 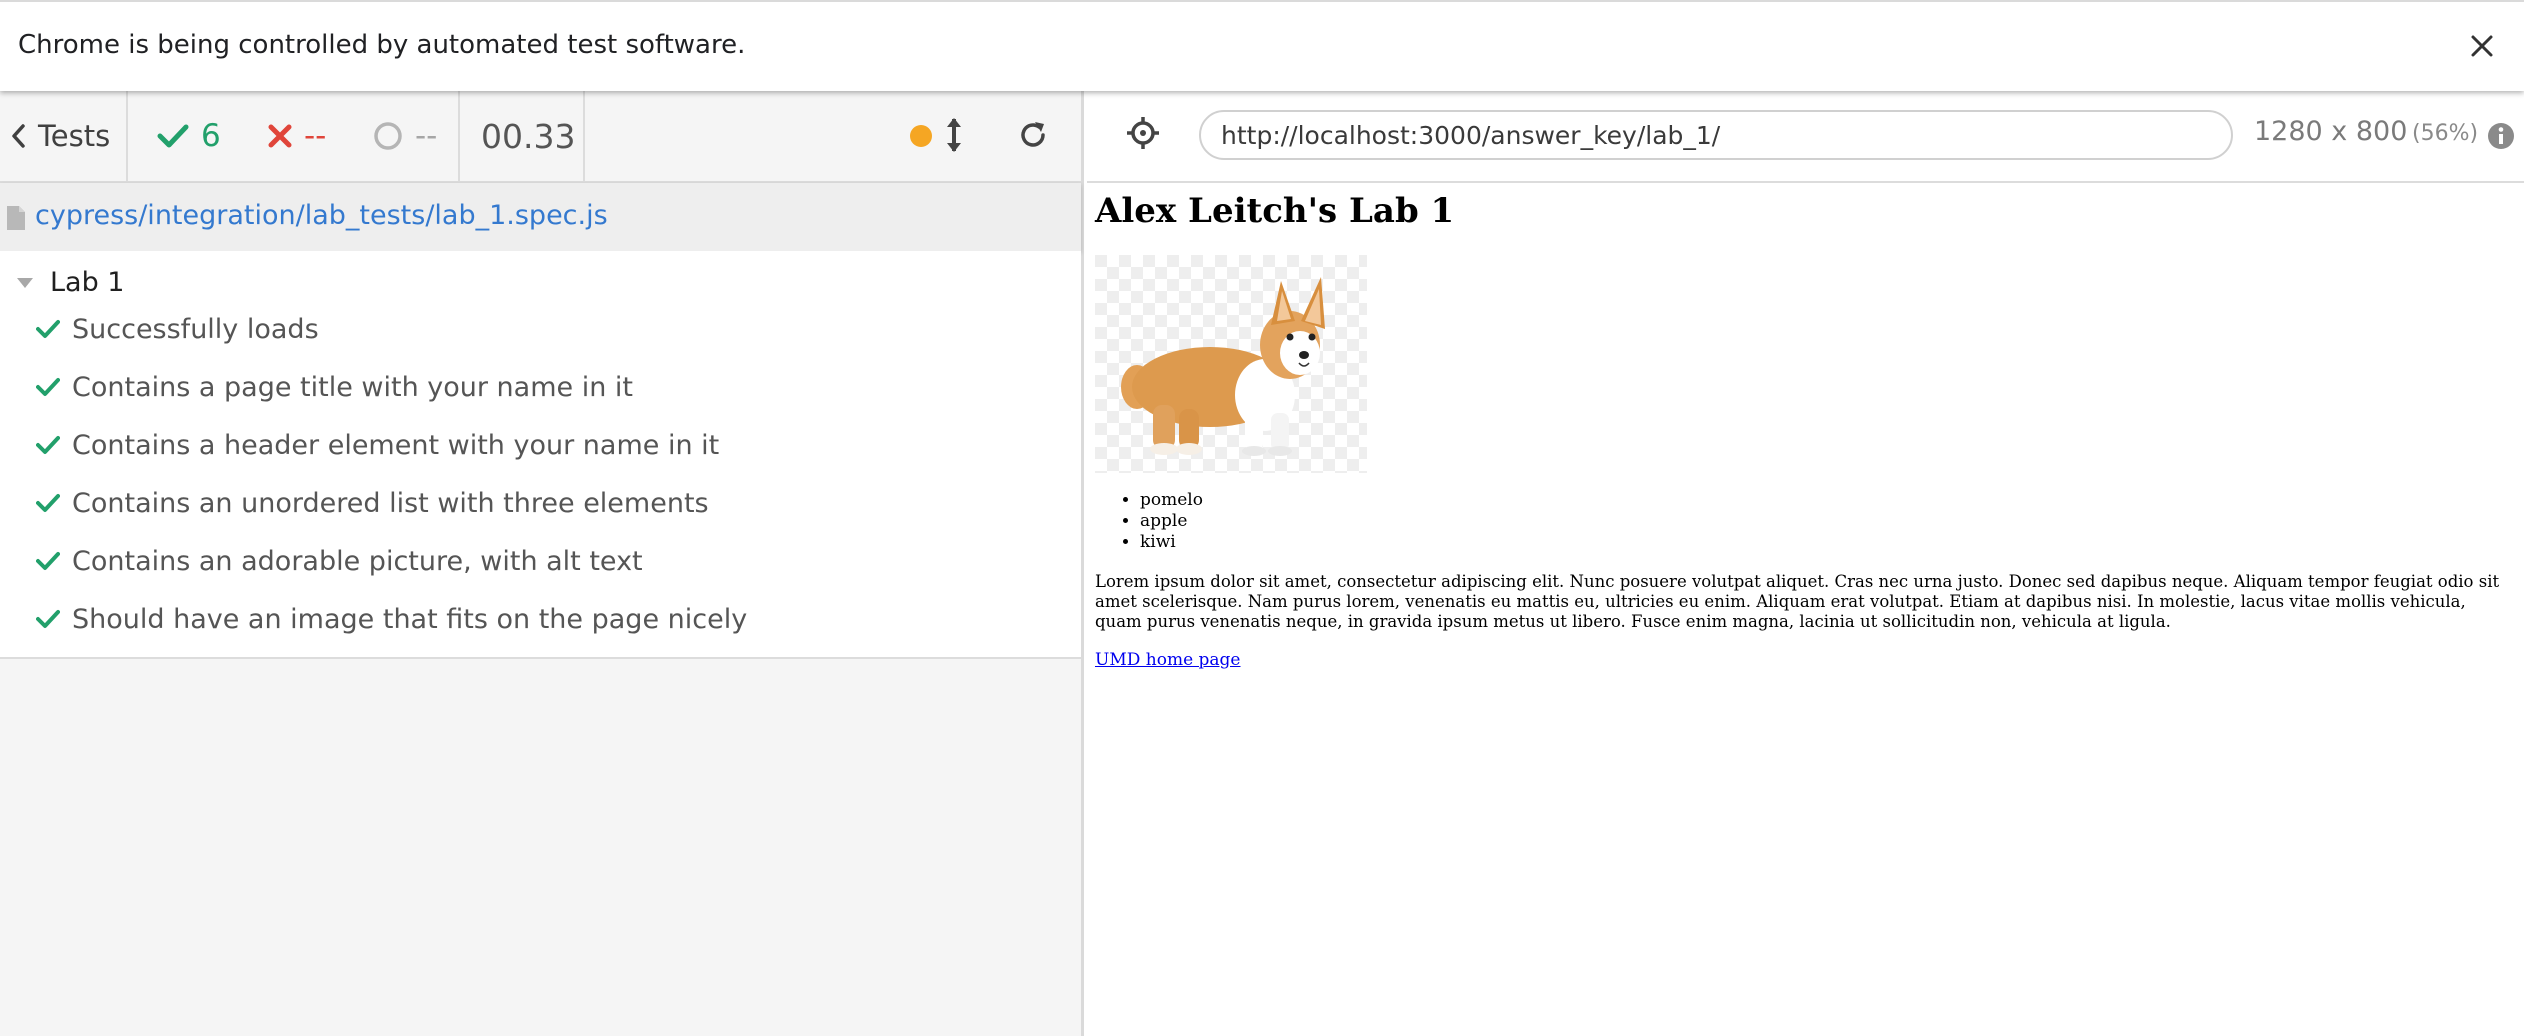 What do you see at coordinates (426, 136) in the screenshot?
I see `pending-count: --` at bounding box center [426, 136].